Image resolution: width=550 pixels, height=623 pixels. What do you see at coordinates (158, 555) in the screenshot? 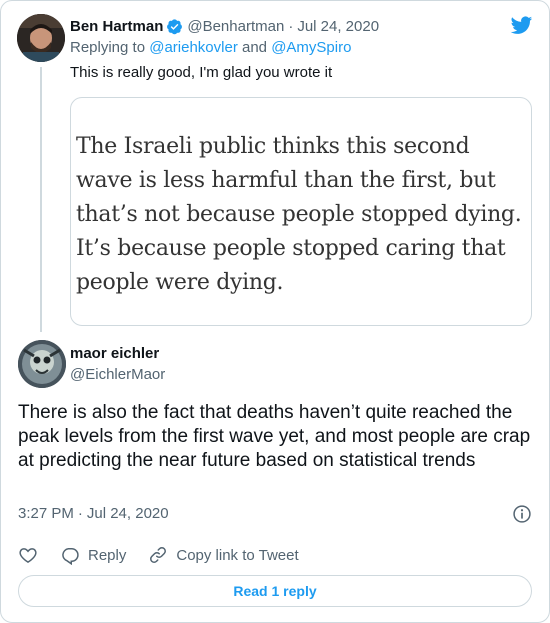
I see `link-icon` at bounding box center [158, 555].